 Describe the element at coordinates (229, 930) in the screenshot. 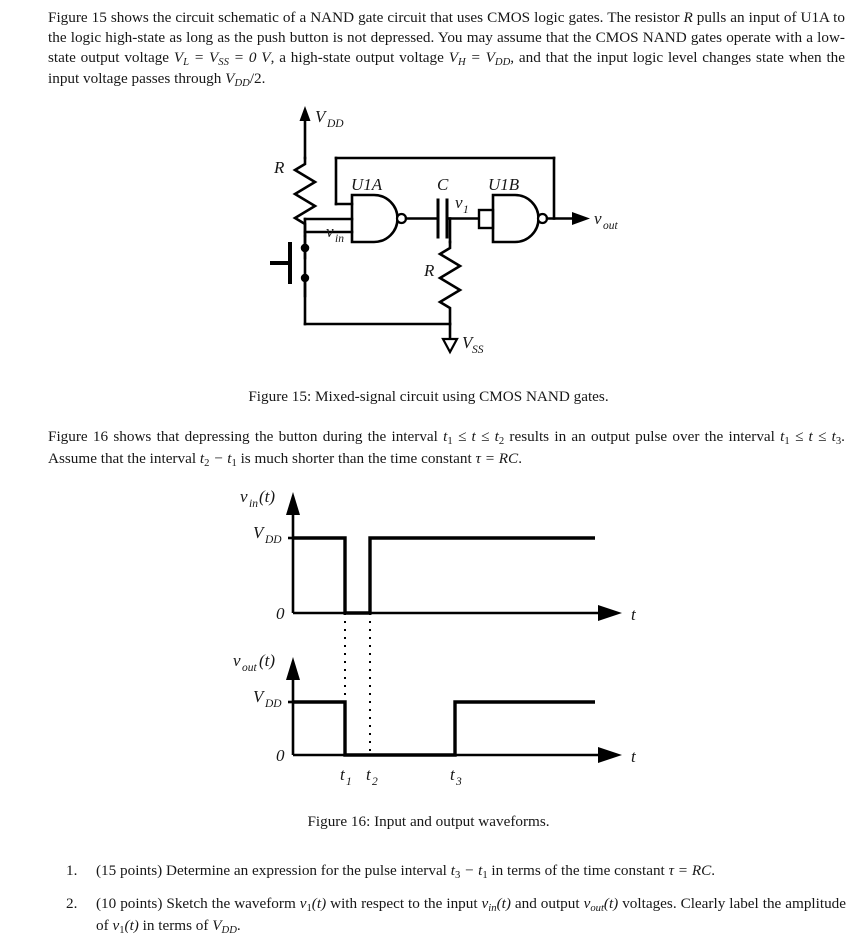

I see `q2-math-vdd-sub: DD` at that location.